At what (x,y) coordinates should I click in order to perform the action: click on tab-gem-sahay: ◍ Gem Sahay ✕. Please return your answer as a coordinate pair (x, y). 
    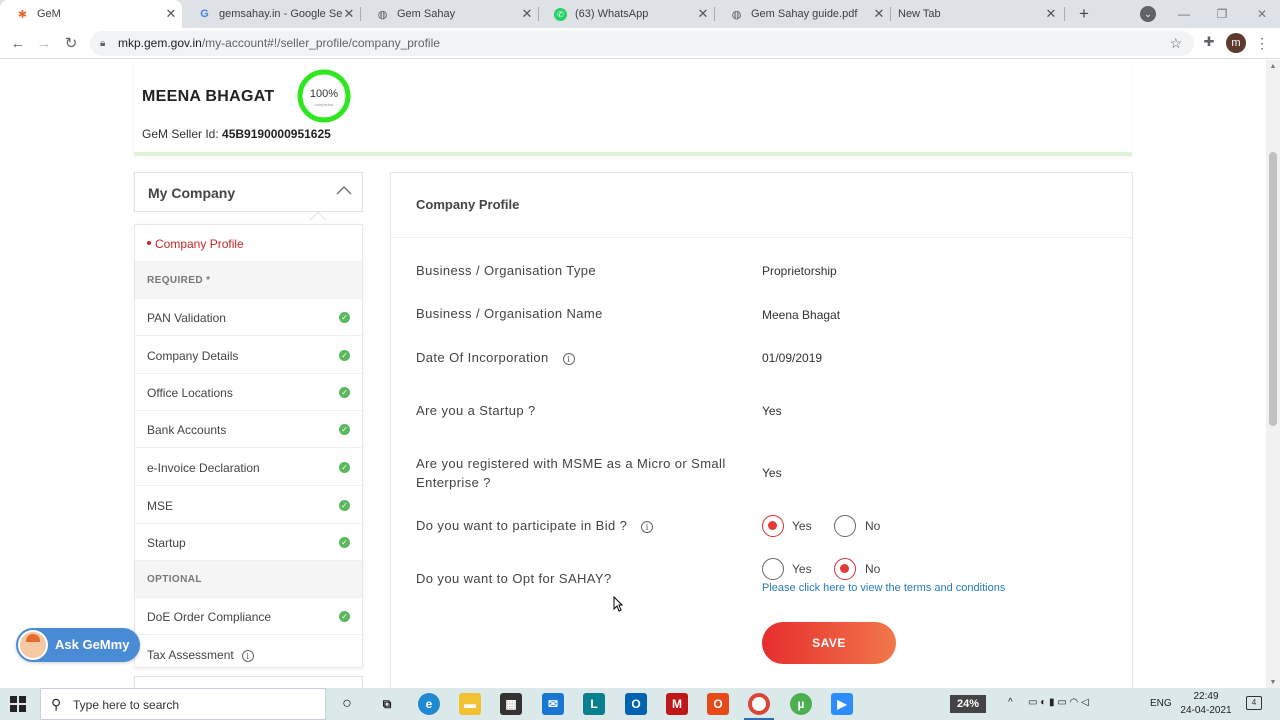
    Looking at the image, I should click on (449, 14).